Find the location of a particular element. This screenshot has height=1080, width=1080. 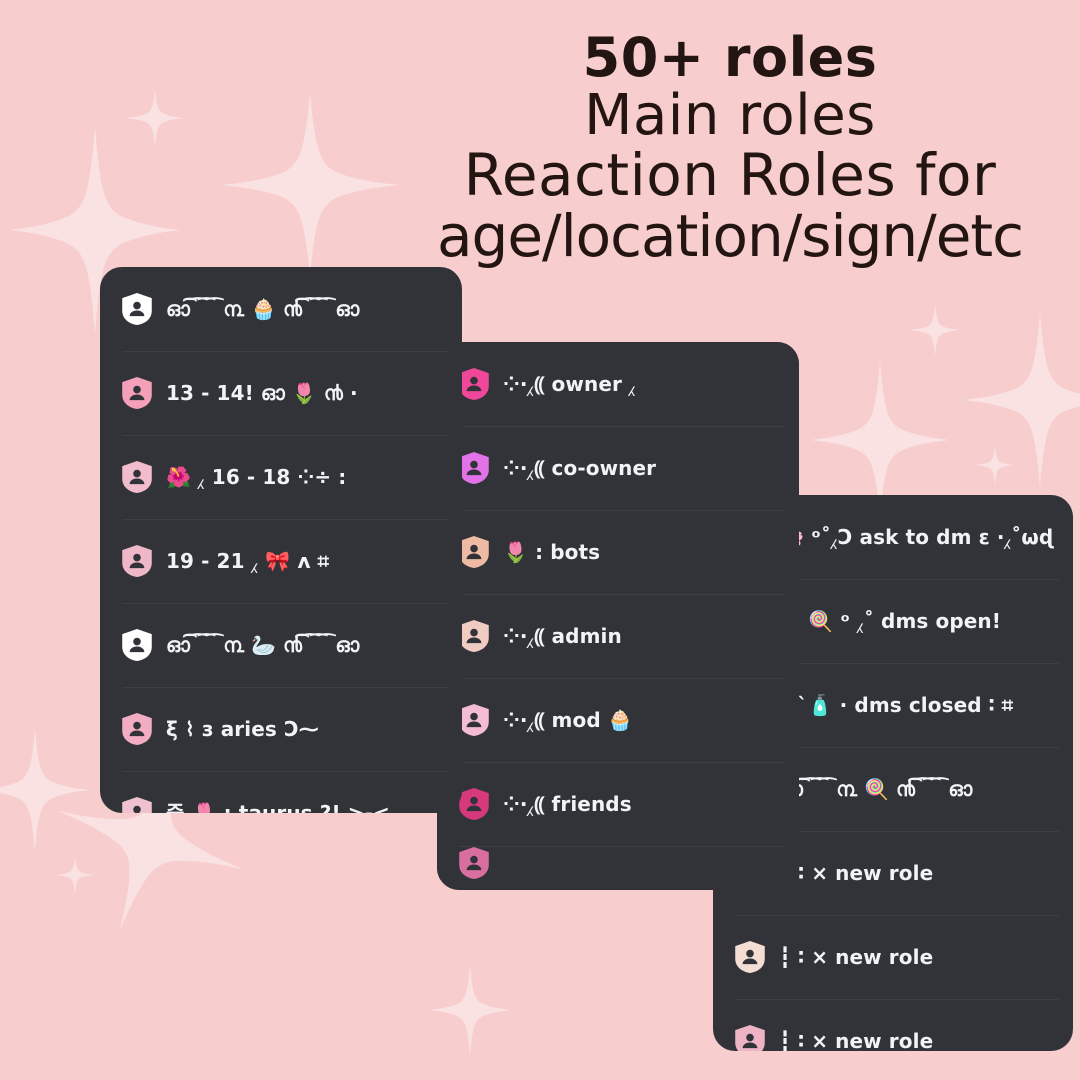

role-label: ξ ⌇ з aries Ɔ⁓ is located at coordinates (242, 729).